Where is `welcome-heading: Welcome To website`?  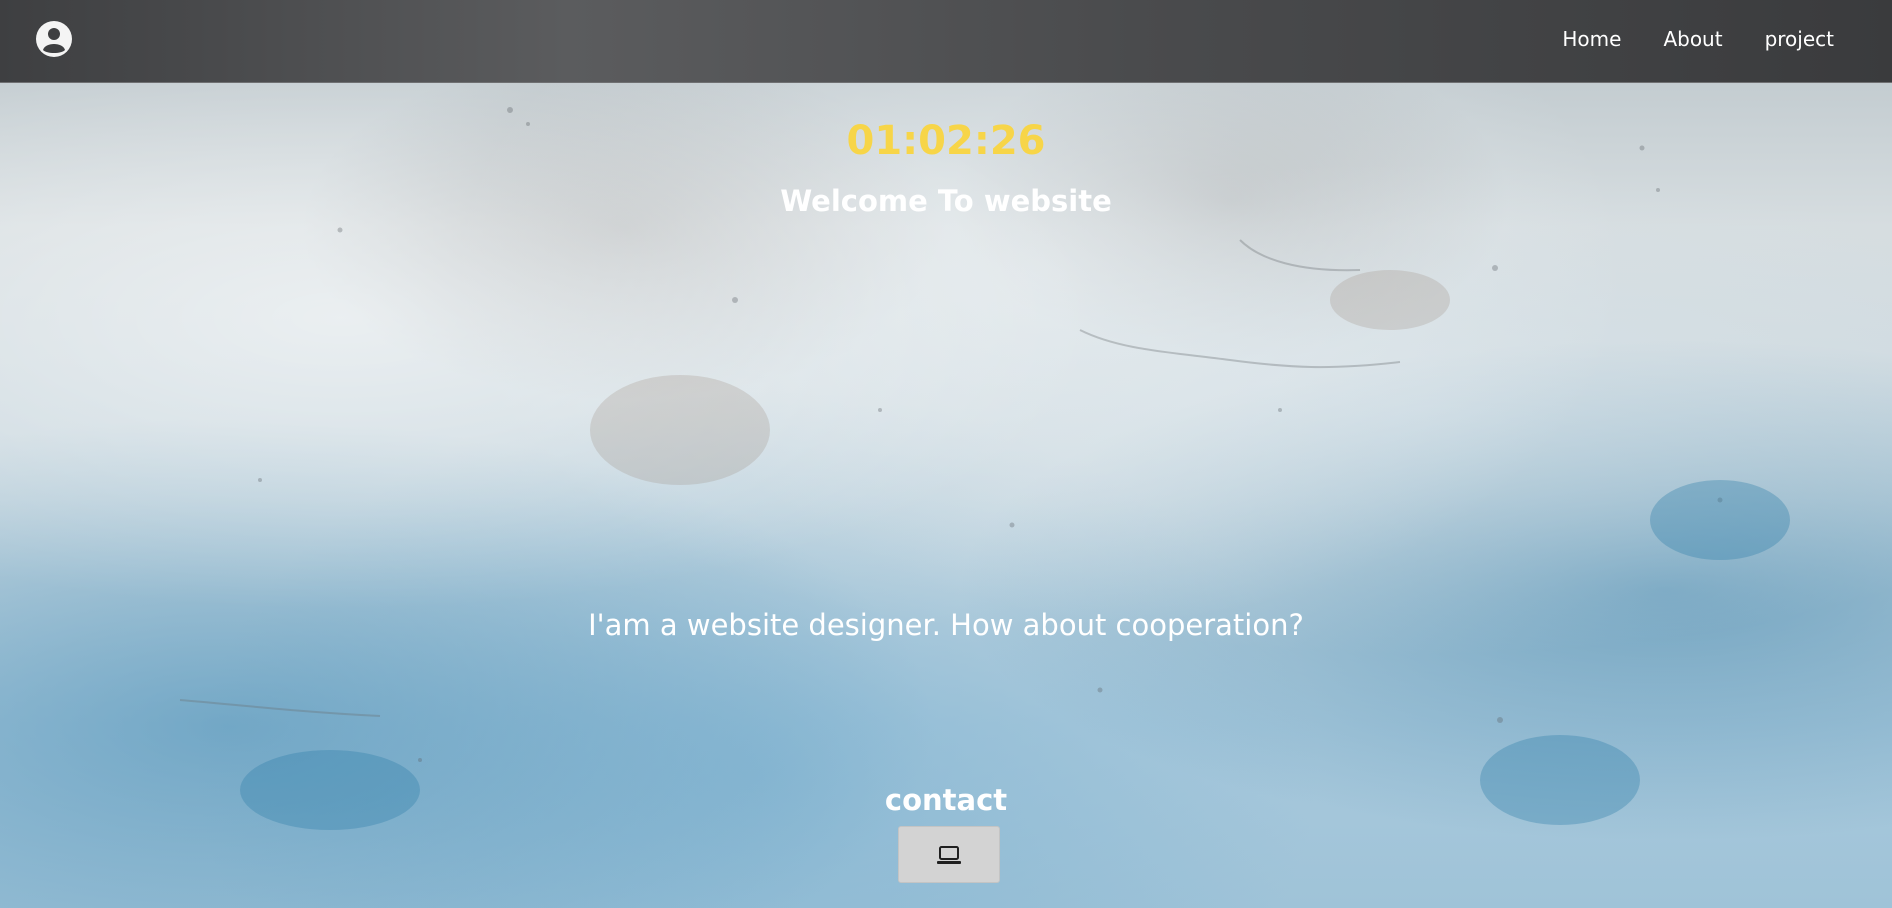 welcome-heading: Welcome To website is located at coordinates (946, 201).